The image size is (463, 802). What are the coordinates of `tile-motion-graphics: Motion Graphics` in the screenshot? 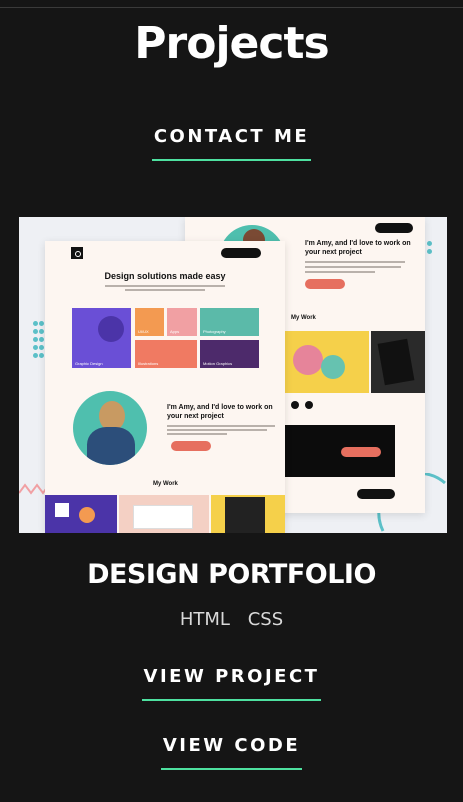 It's located at (229, 354).